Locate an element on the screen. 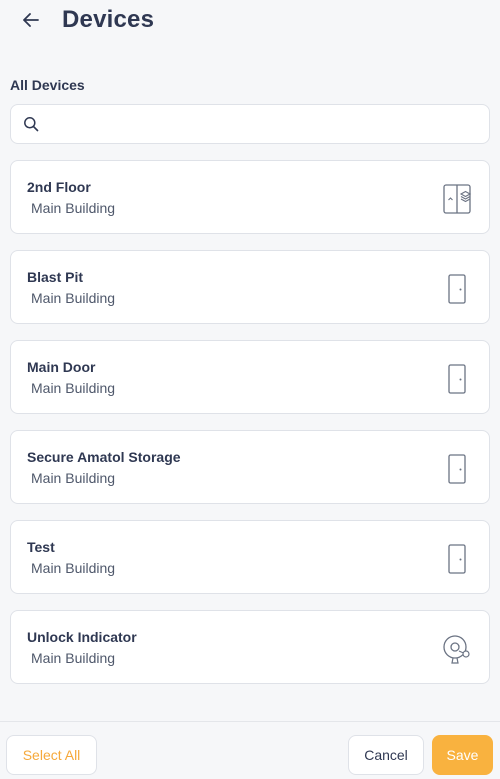 This screenshot has width=500, height=779. device-card-secure-amatol-storage: Secure Amatol Storage Main Building is located at coordinates (250, 467).